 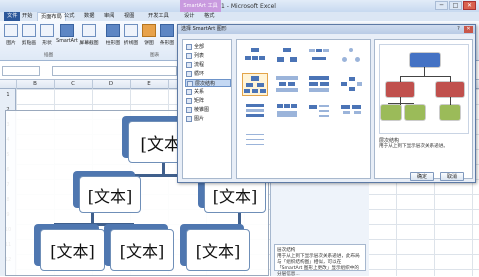 What do you see at coordinates (89, 16) in the screenshot?
I see `tab-data: 数据` at bounding box center [89, 16].